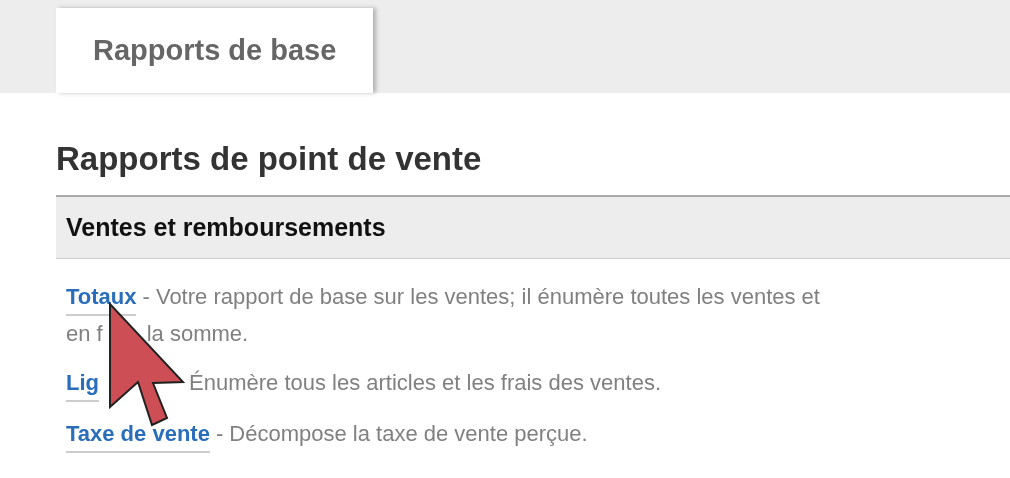 This screenshot has width=1010, height=478. Describe the element at coordinates (82, 383) in the screenshot. I see `report-link: Lig` at that location.